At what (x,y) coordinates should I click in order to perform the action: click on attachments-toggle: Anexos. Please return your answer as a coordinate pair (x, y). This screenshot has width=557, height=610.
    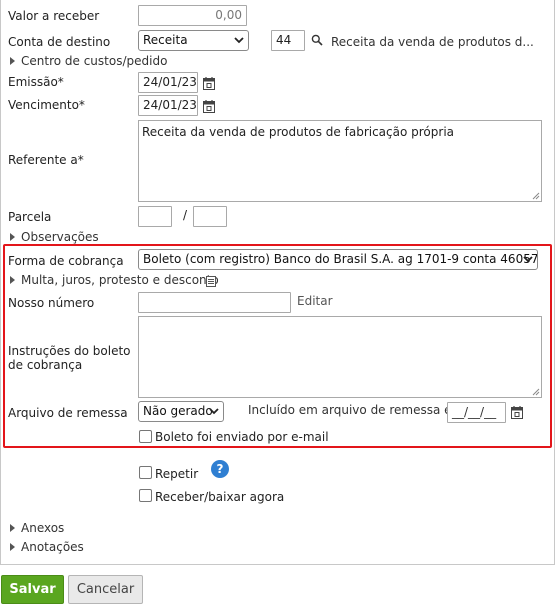
    Looking at the image, I should click on (37, 528).